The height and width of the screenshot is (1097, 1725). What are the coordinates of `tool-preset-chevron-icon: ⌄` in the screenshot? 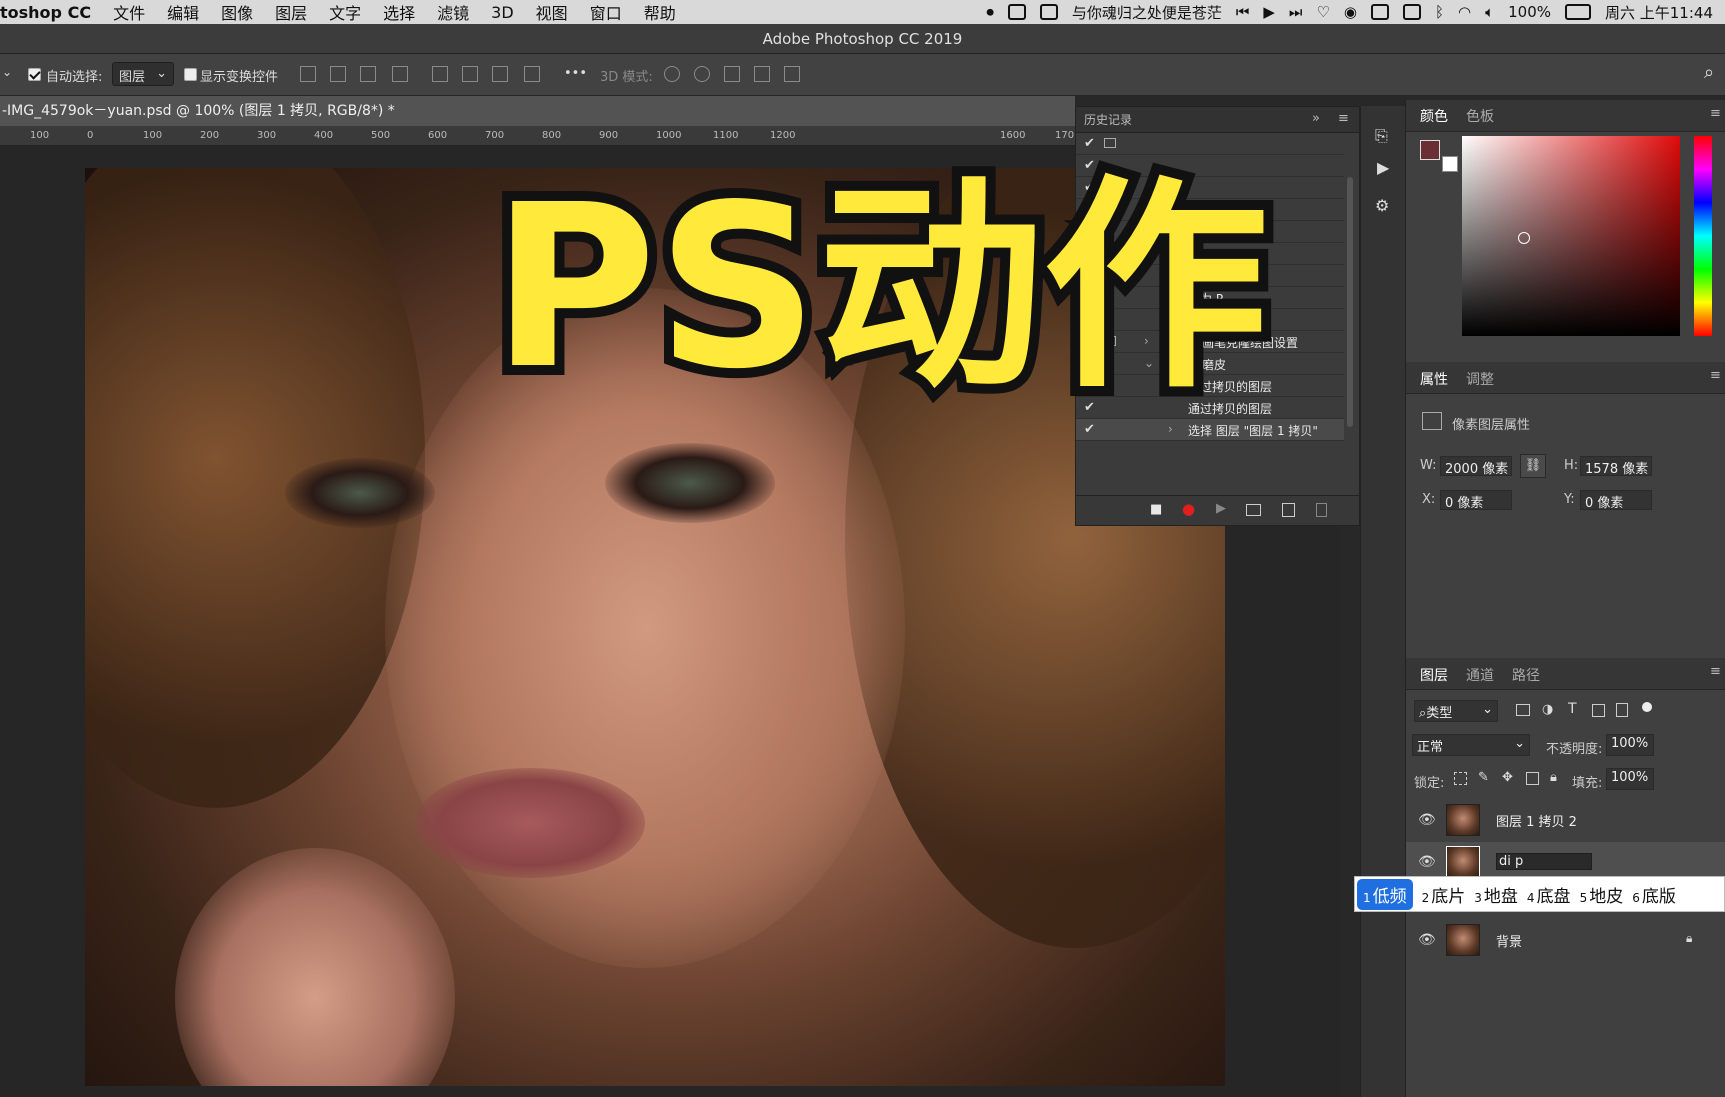 It's located at (7, 72).